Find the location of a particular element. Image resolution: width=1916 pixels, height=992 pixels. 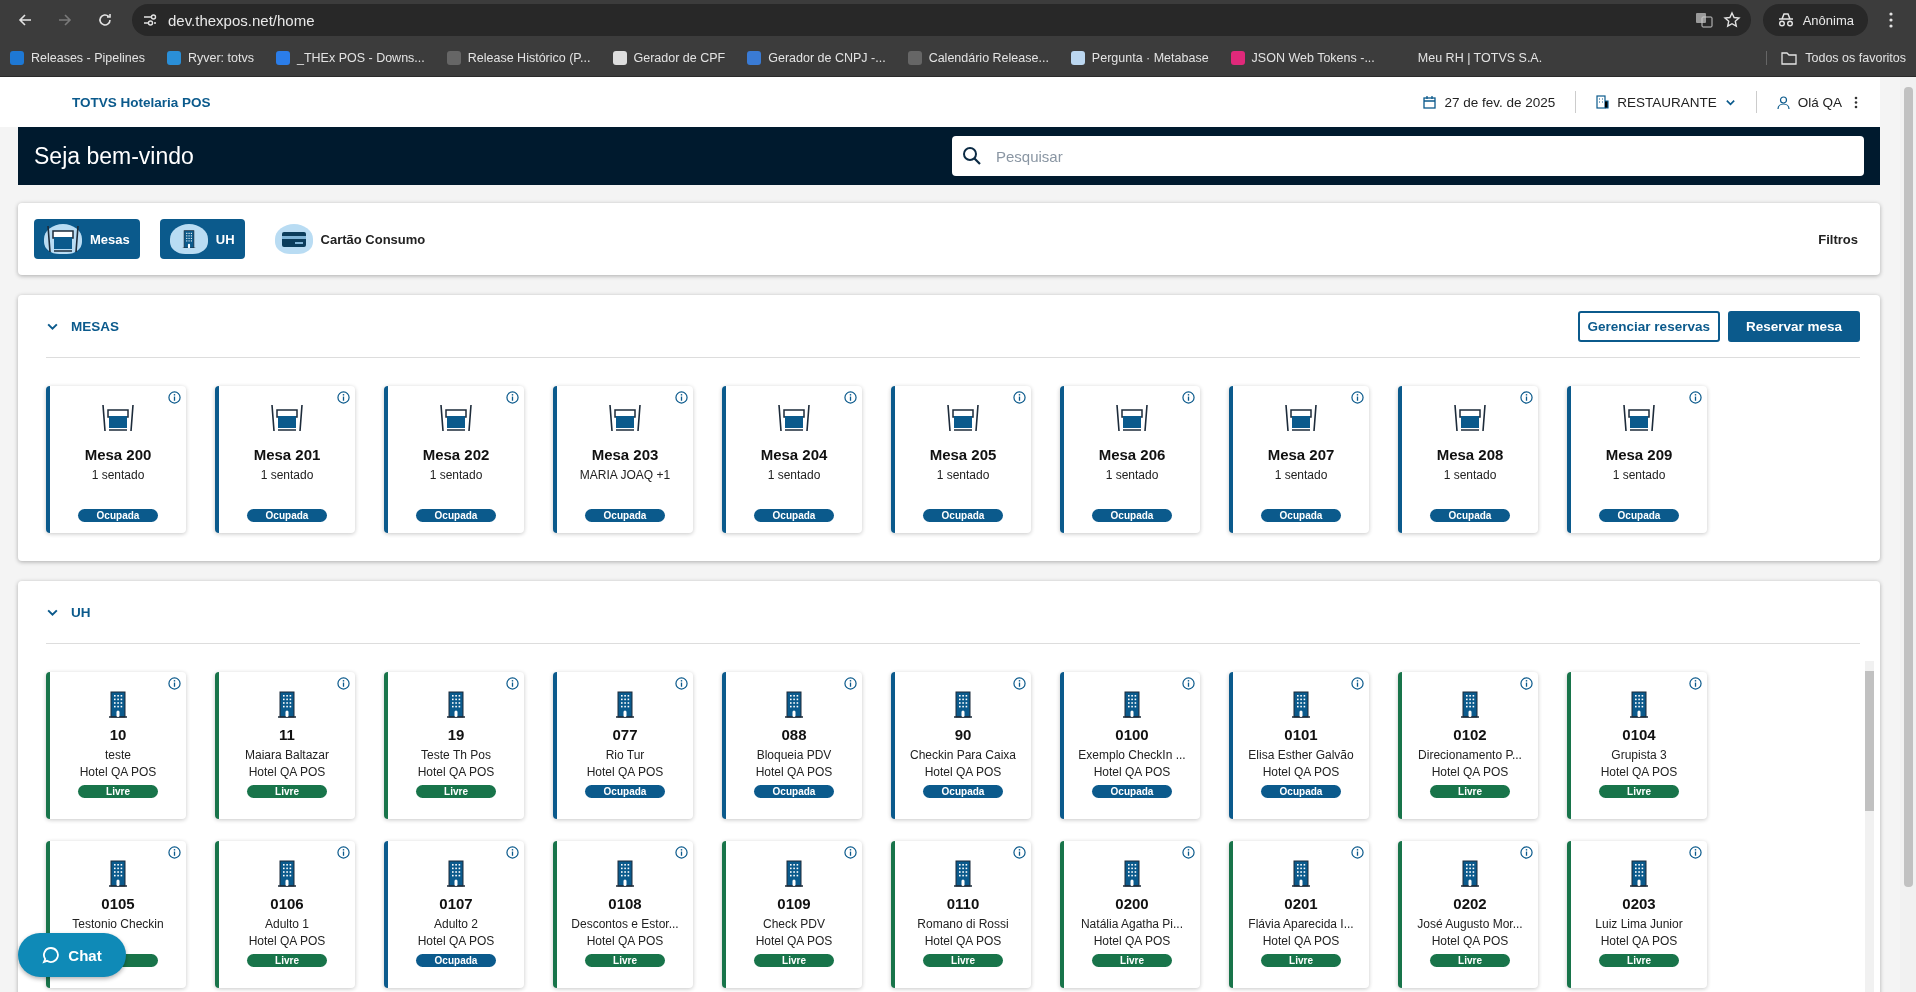

star-icon is located at coordinates (1731, 20).